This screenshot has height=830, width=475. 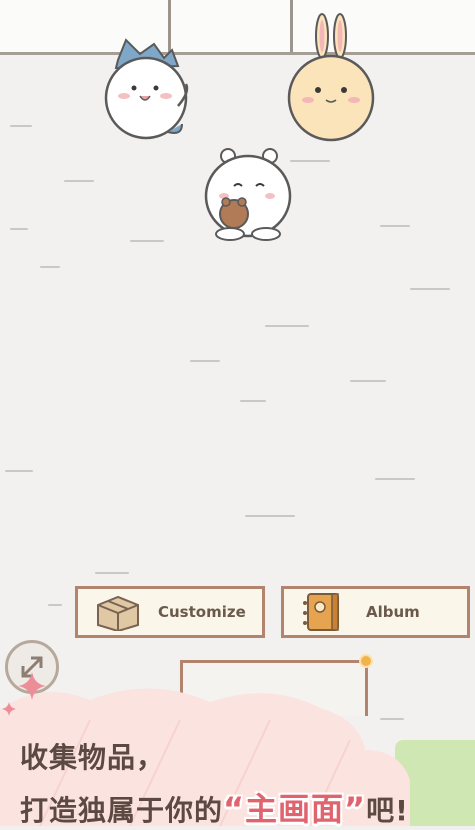 I want to click on notification-dot, so click(x=366, y=661).